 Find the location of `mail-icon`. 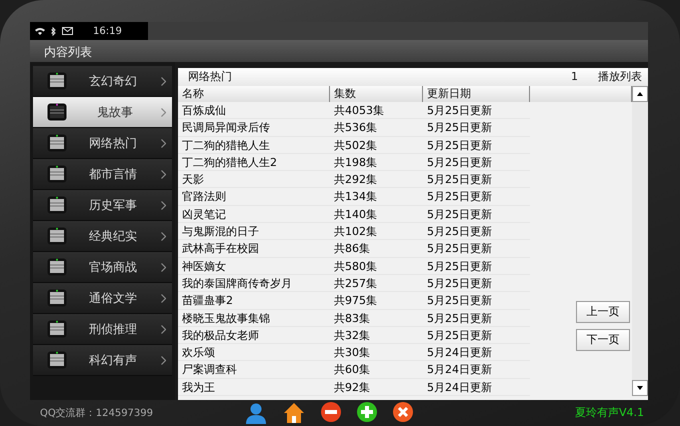

mail-icon is located at coordinates (67, 31).